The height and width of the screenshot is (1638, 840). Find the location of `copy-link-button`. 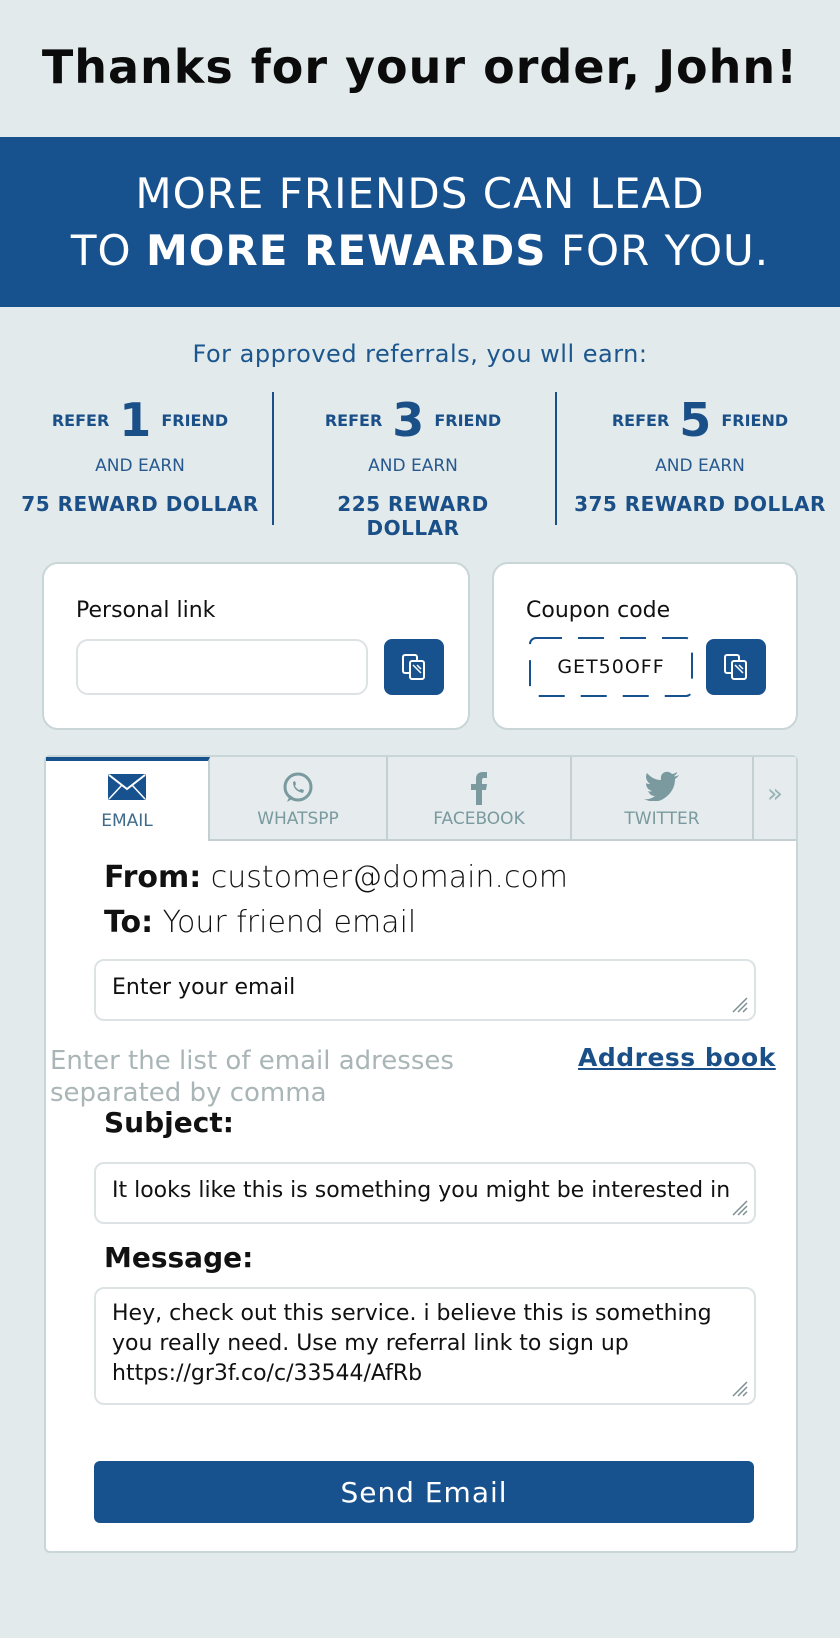

copy-link-button is located at coordinates (414, 667).